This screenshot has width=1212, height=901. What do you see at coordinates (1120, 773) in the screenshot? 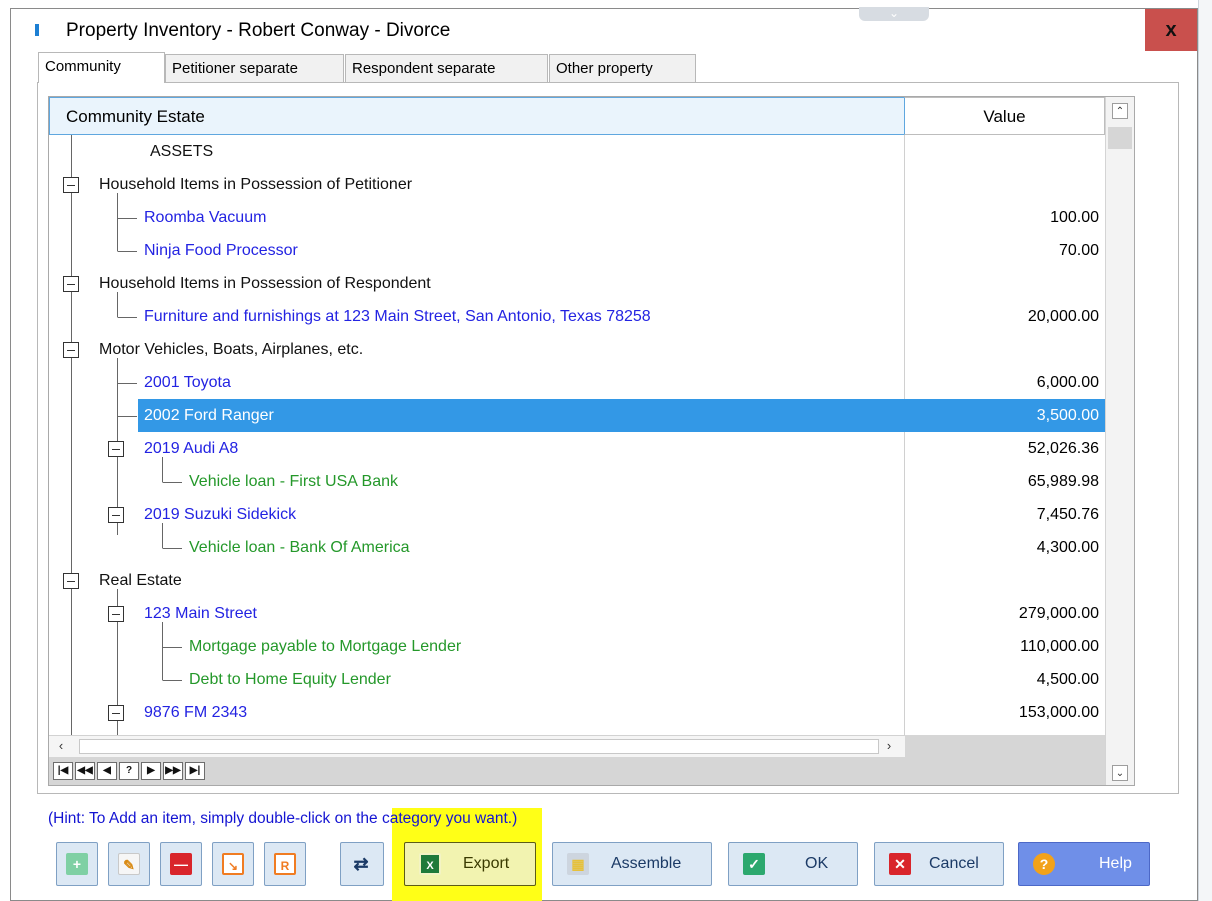
I see `scroll-down-icon: ⌄` at bounding box center [1120, 773].